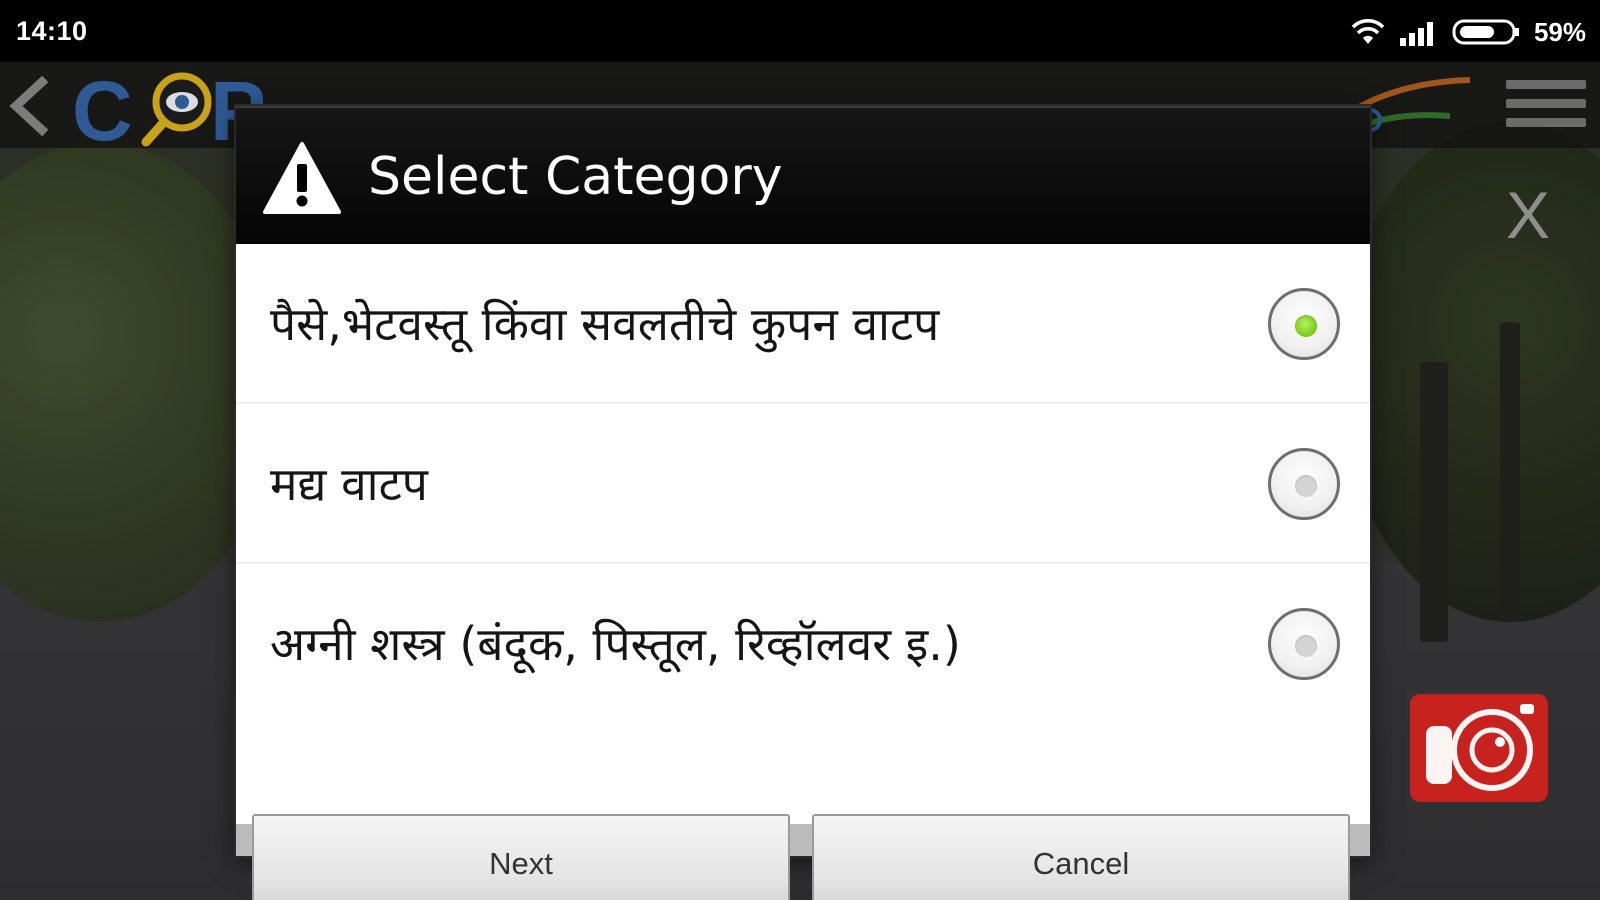  I want to click on svg-text: C, so click(102, 106).